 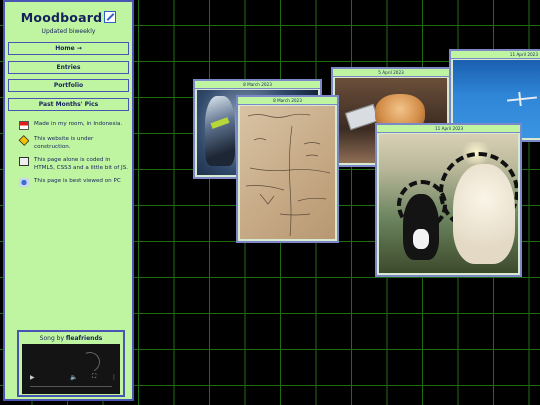 I want to click on black-cat, so click(x=421, y=227).